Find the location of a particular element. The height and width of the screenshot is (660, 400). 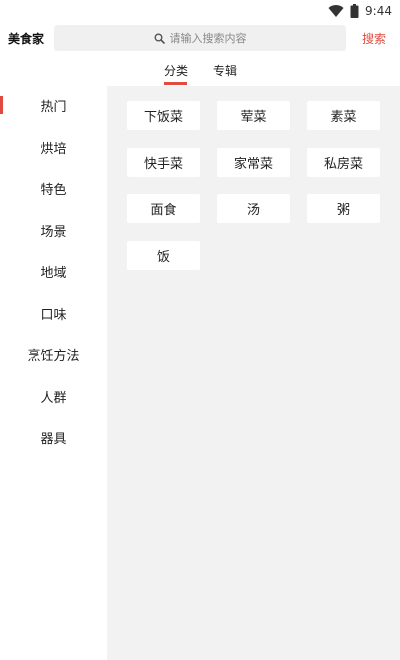

status-bar: 9:44 is located at coordinates (200, 12).